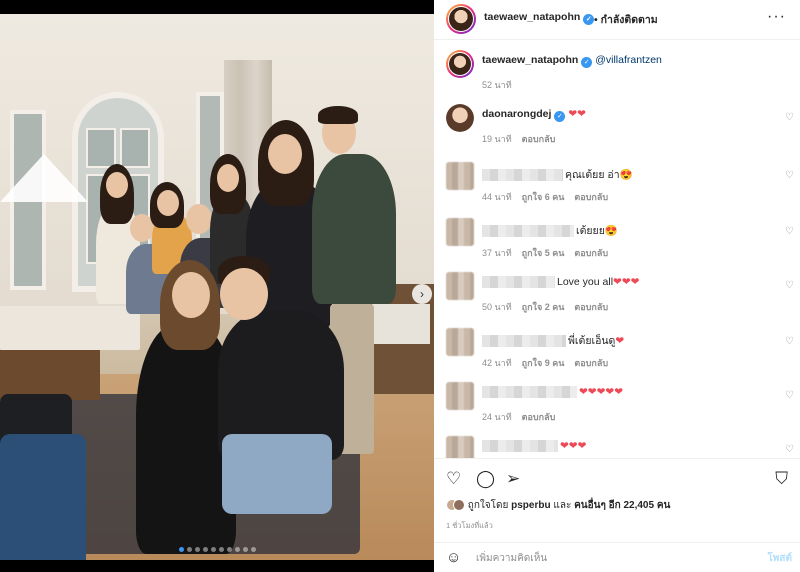 Image resolution: width=800 pixels, height=572 pixels. I want to click on comment-item: ❤❤❤❤❤ 24 นาที ตอบกลับ ♡, so click(617, 405).